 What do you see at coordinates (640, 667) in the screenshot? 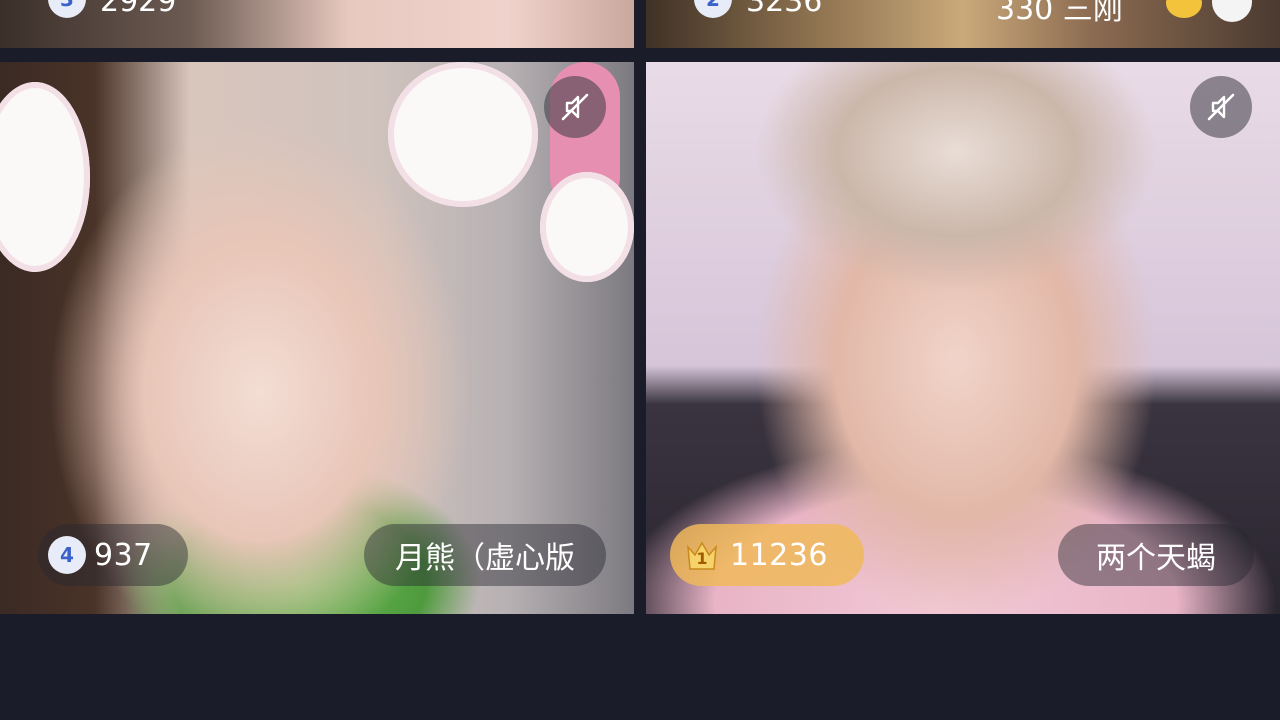
I see `bottom-bar` at bounding box center [640, 667].